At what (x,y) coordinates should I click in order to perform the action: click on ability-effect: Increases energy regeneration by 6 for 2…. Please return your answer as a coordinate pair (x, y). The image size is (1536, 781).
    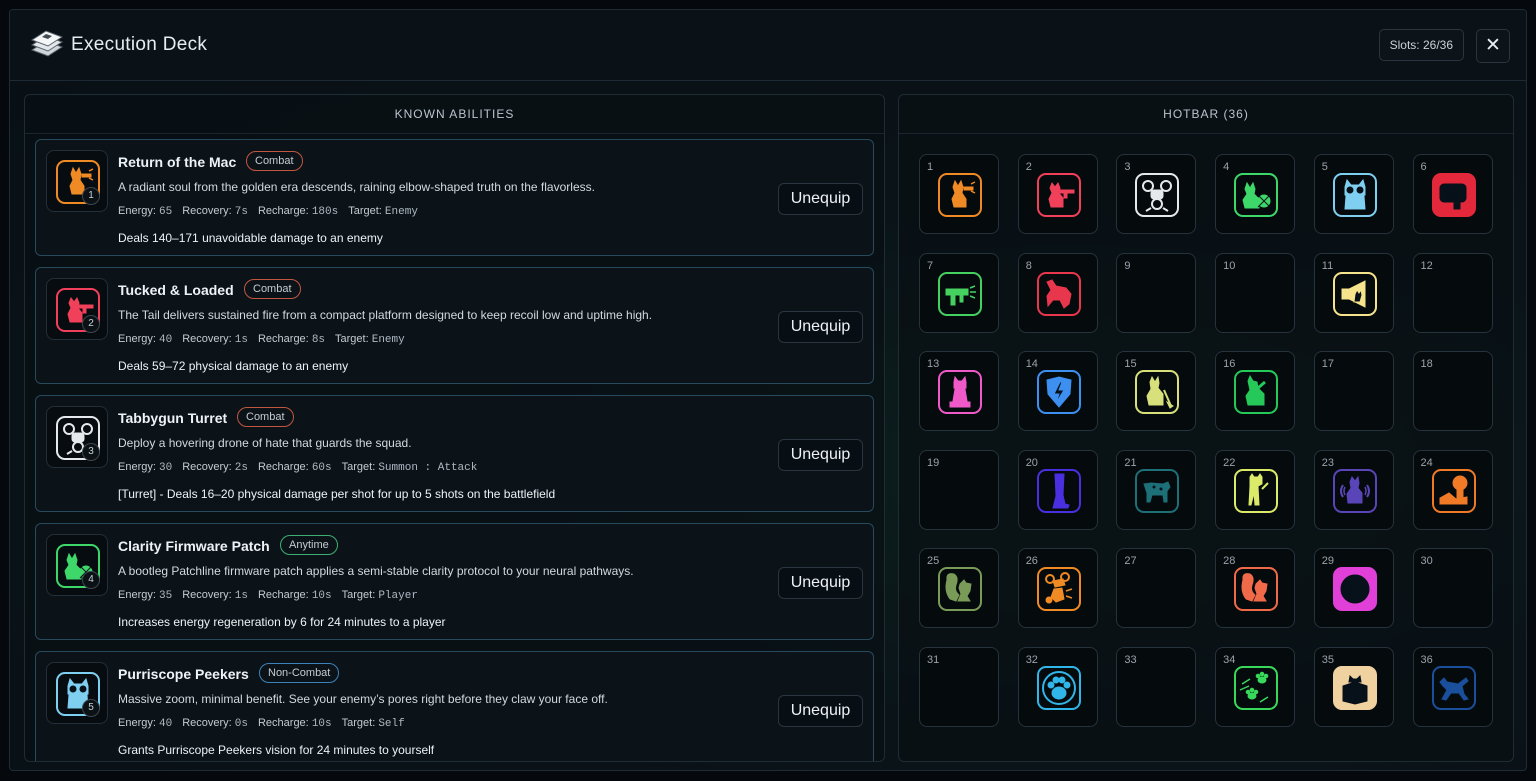
    Looking at the image, I should click on (282, 622).